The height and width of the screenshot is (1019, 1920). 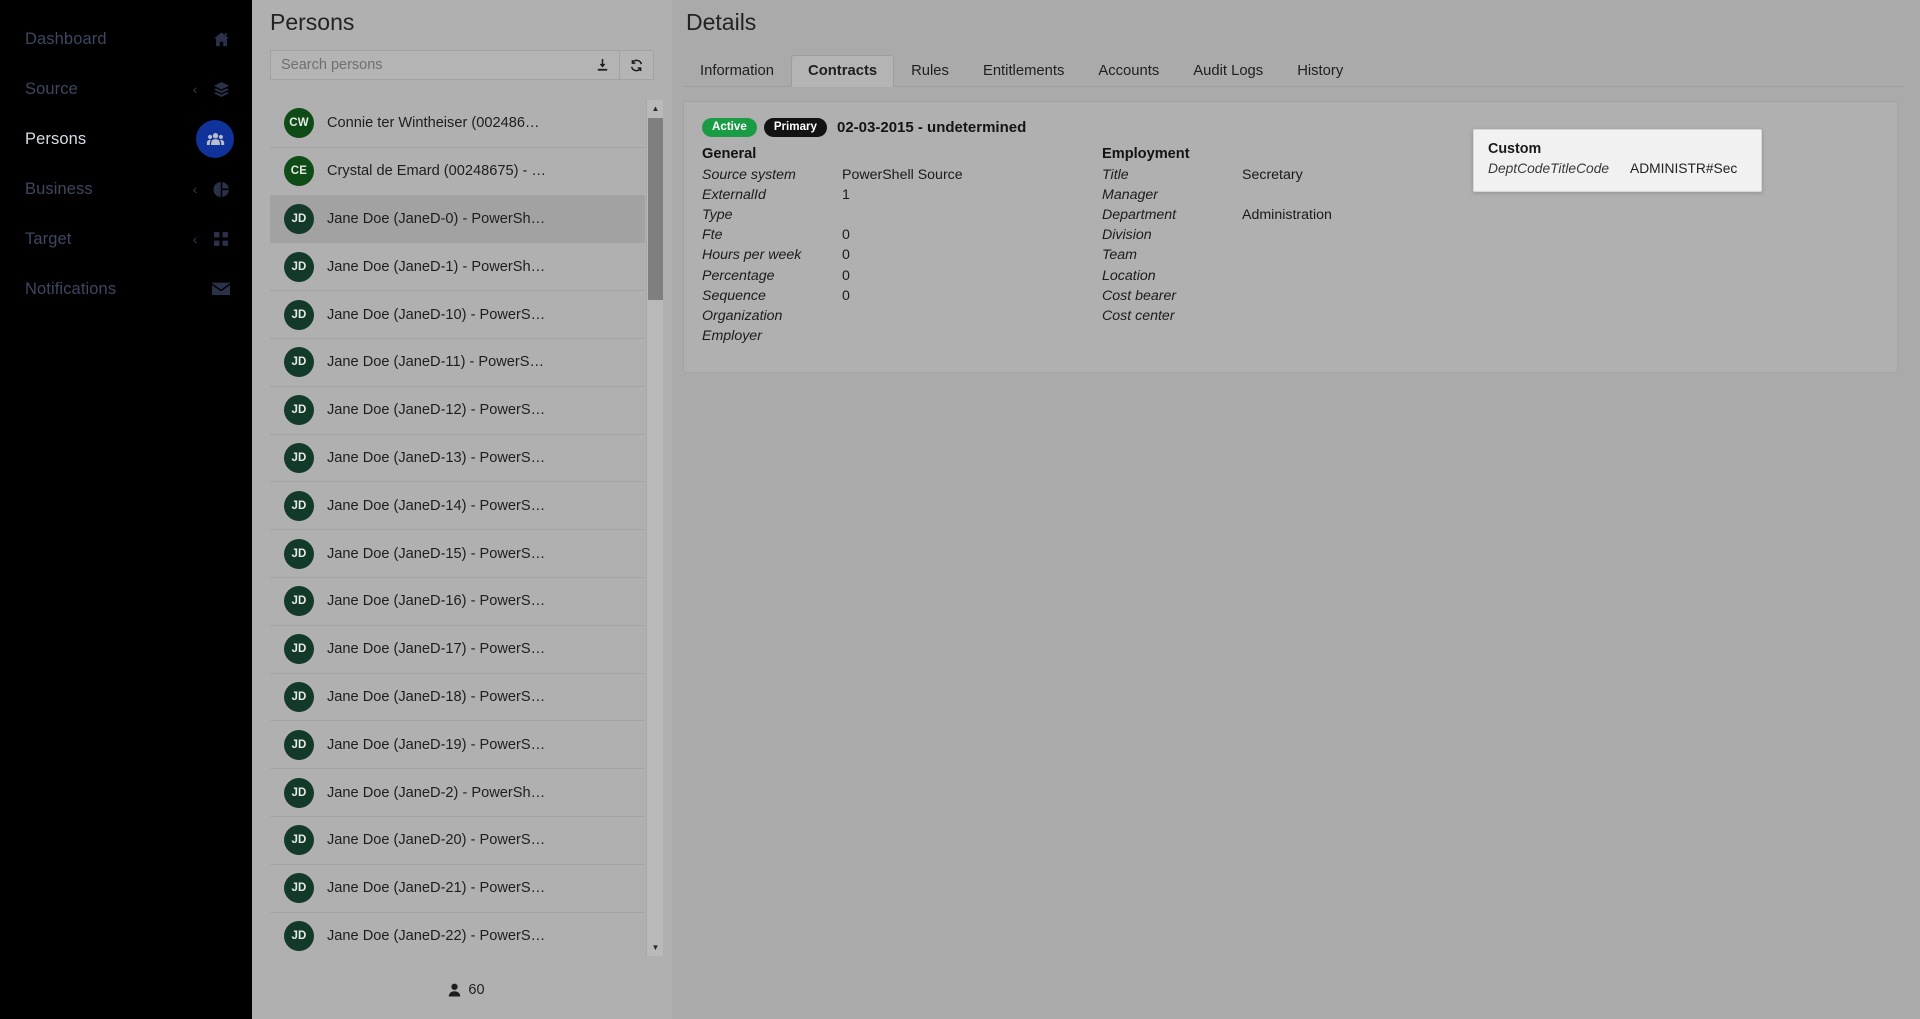 What do you see at coordinates (902, 195) in the screenshot?
I see `field-row: ExternalId 1` at bounding box center [902, 195].